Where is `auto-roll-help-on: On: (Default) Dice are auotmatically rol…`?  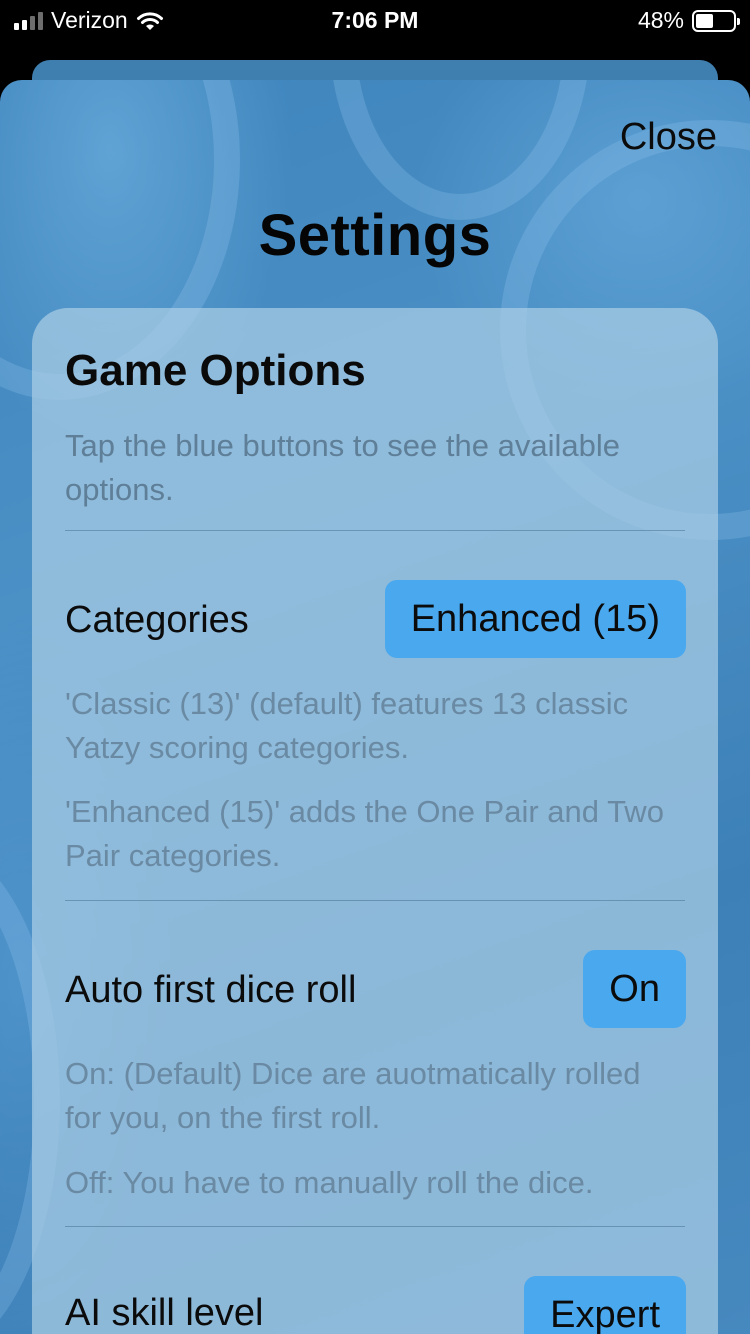
auto-roll-help-on: On: (Default) Dice are auotmatically rol… is located at coordinates (353, 1095).